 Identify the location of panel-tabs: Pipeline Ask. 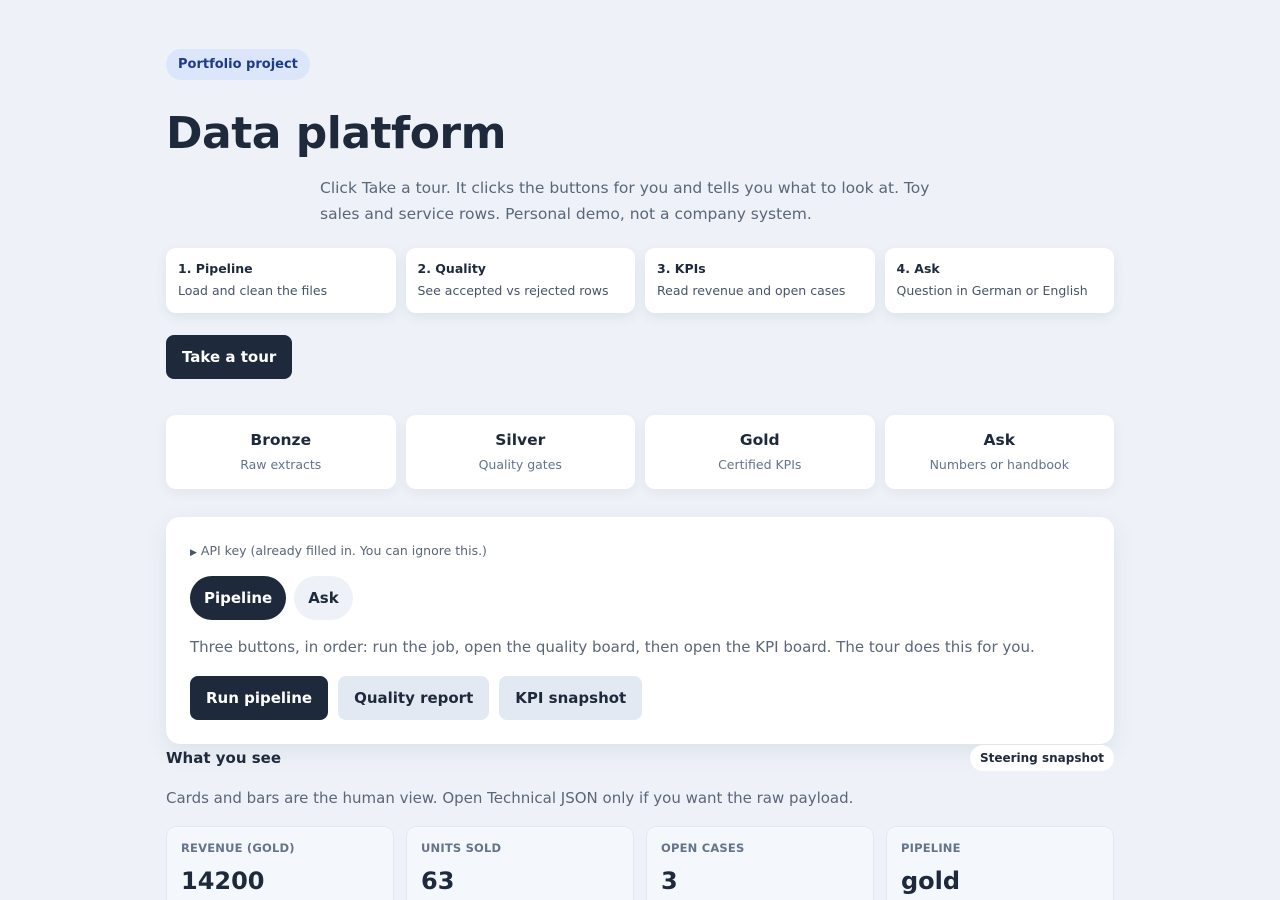
(271, 598).